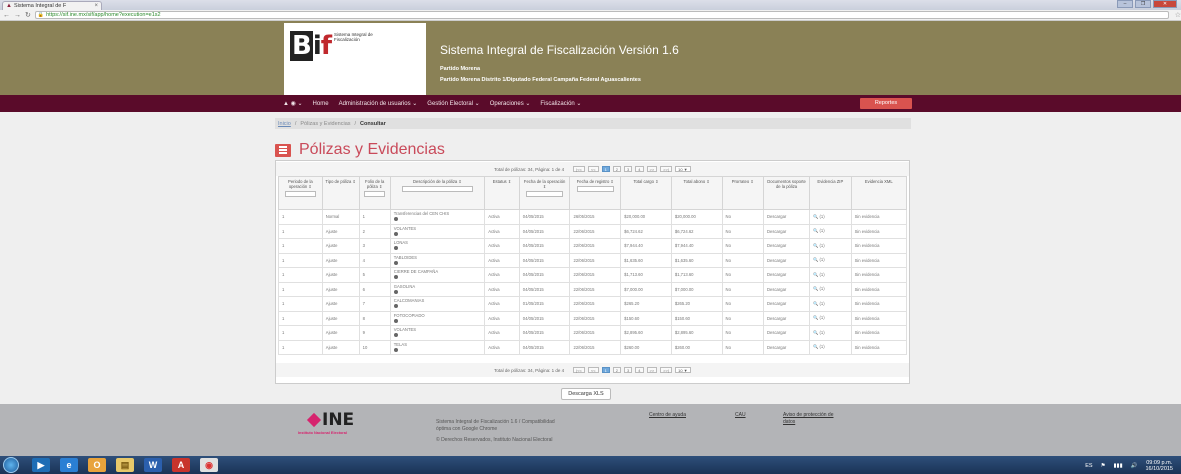 Image resolution: width=1181 pixels, height=474 pixels. I want to click on nav-admin-usuarios: Administración de usuarios ⌄, so click(378, 103).